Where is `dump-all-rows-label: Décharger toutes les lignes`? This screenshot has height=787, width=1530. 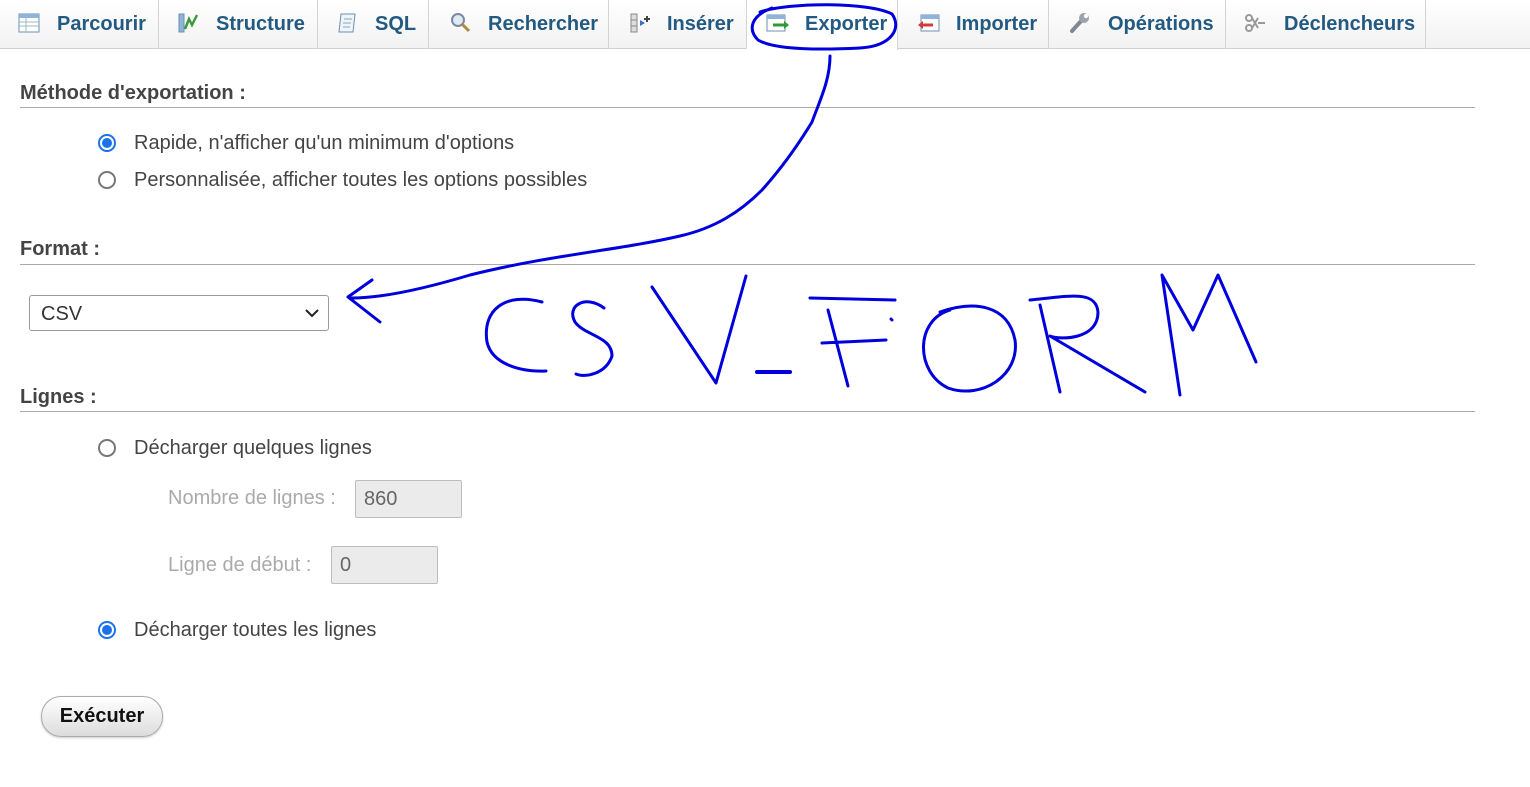 dump-all-rows-label: Décharger toutes les lignes is located at coordinates (255, 630).